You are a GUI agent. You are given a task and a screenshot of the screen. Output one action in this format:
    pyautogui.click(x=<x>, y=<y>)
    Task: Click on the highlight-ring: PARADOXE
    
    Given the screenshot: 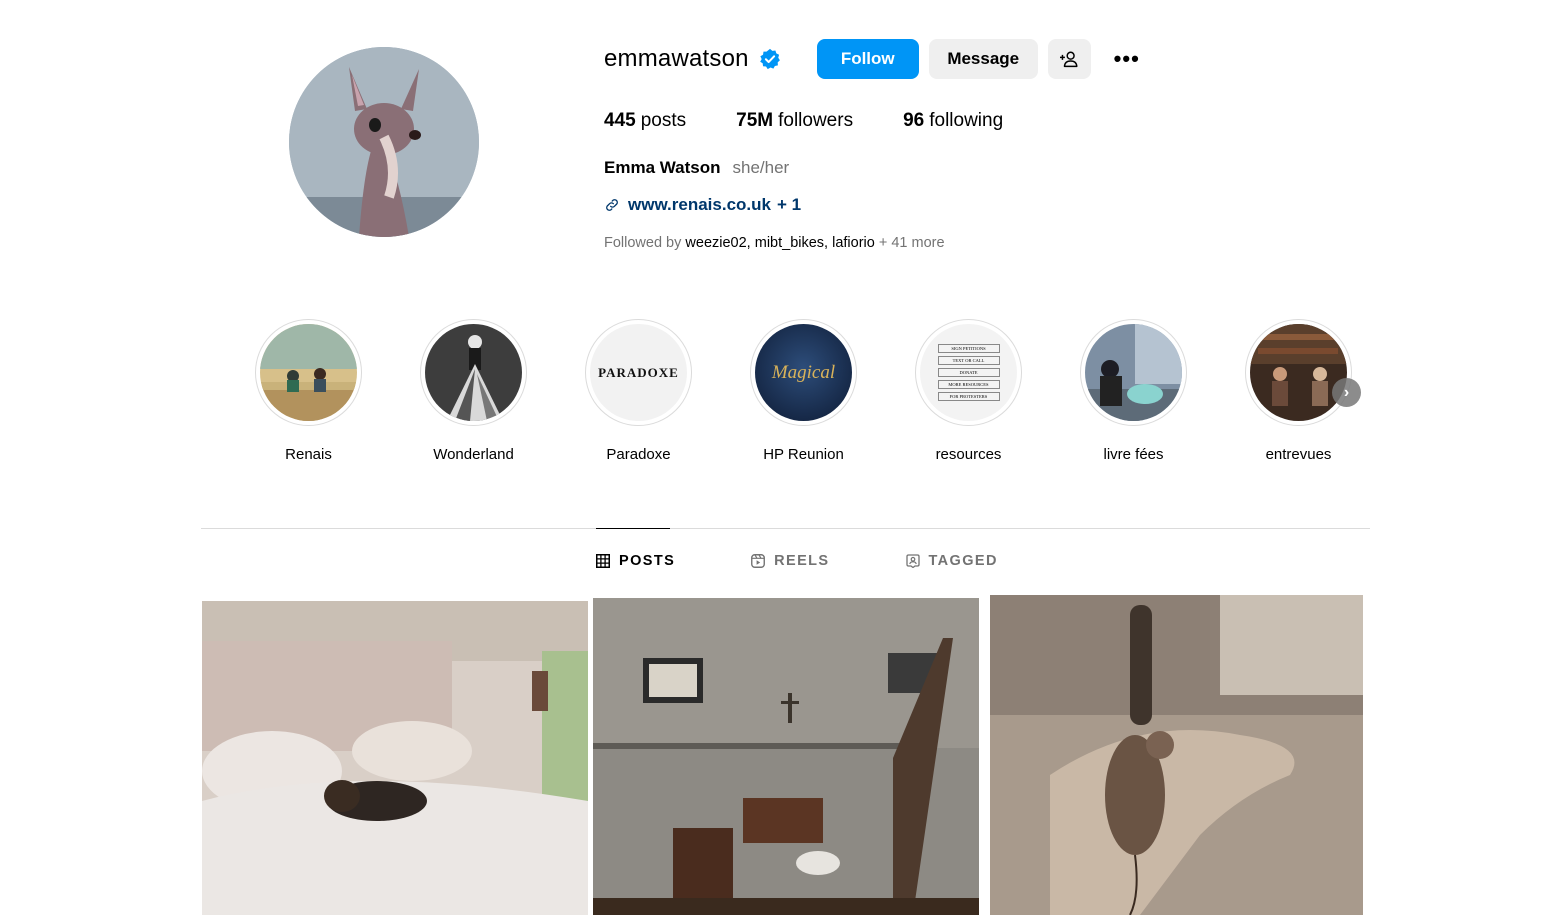 What is the action you would take?
    pyautogui.click(x=638, y=372)
    